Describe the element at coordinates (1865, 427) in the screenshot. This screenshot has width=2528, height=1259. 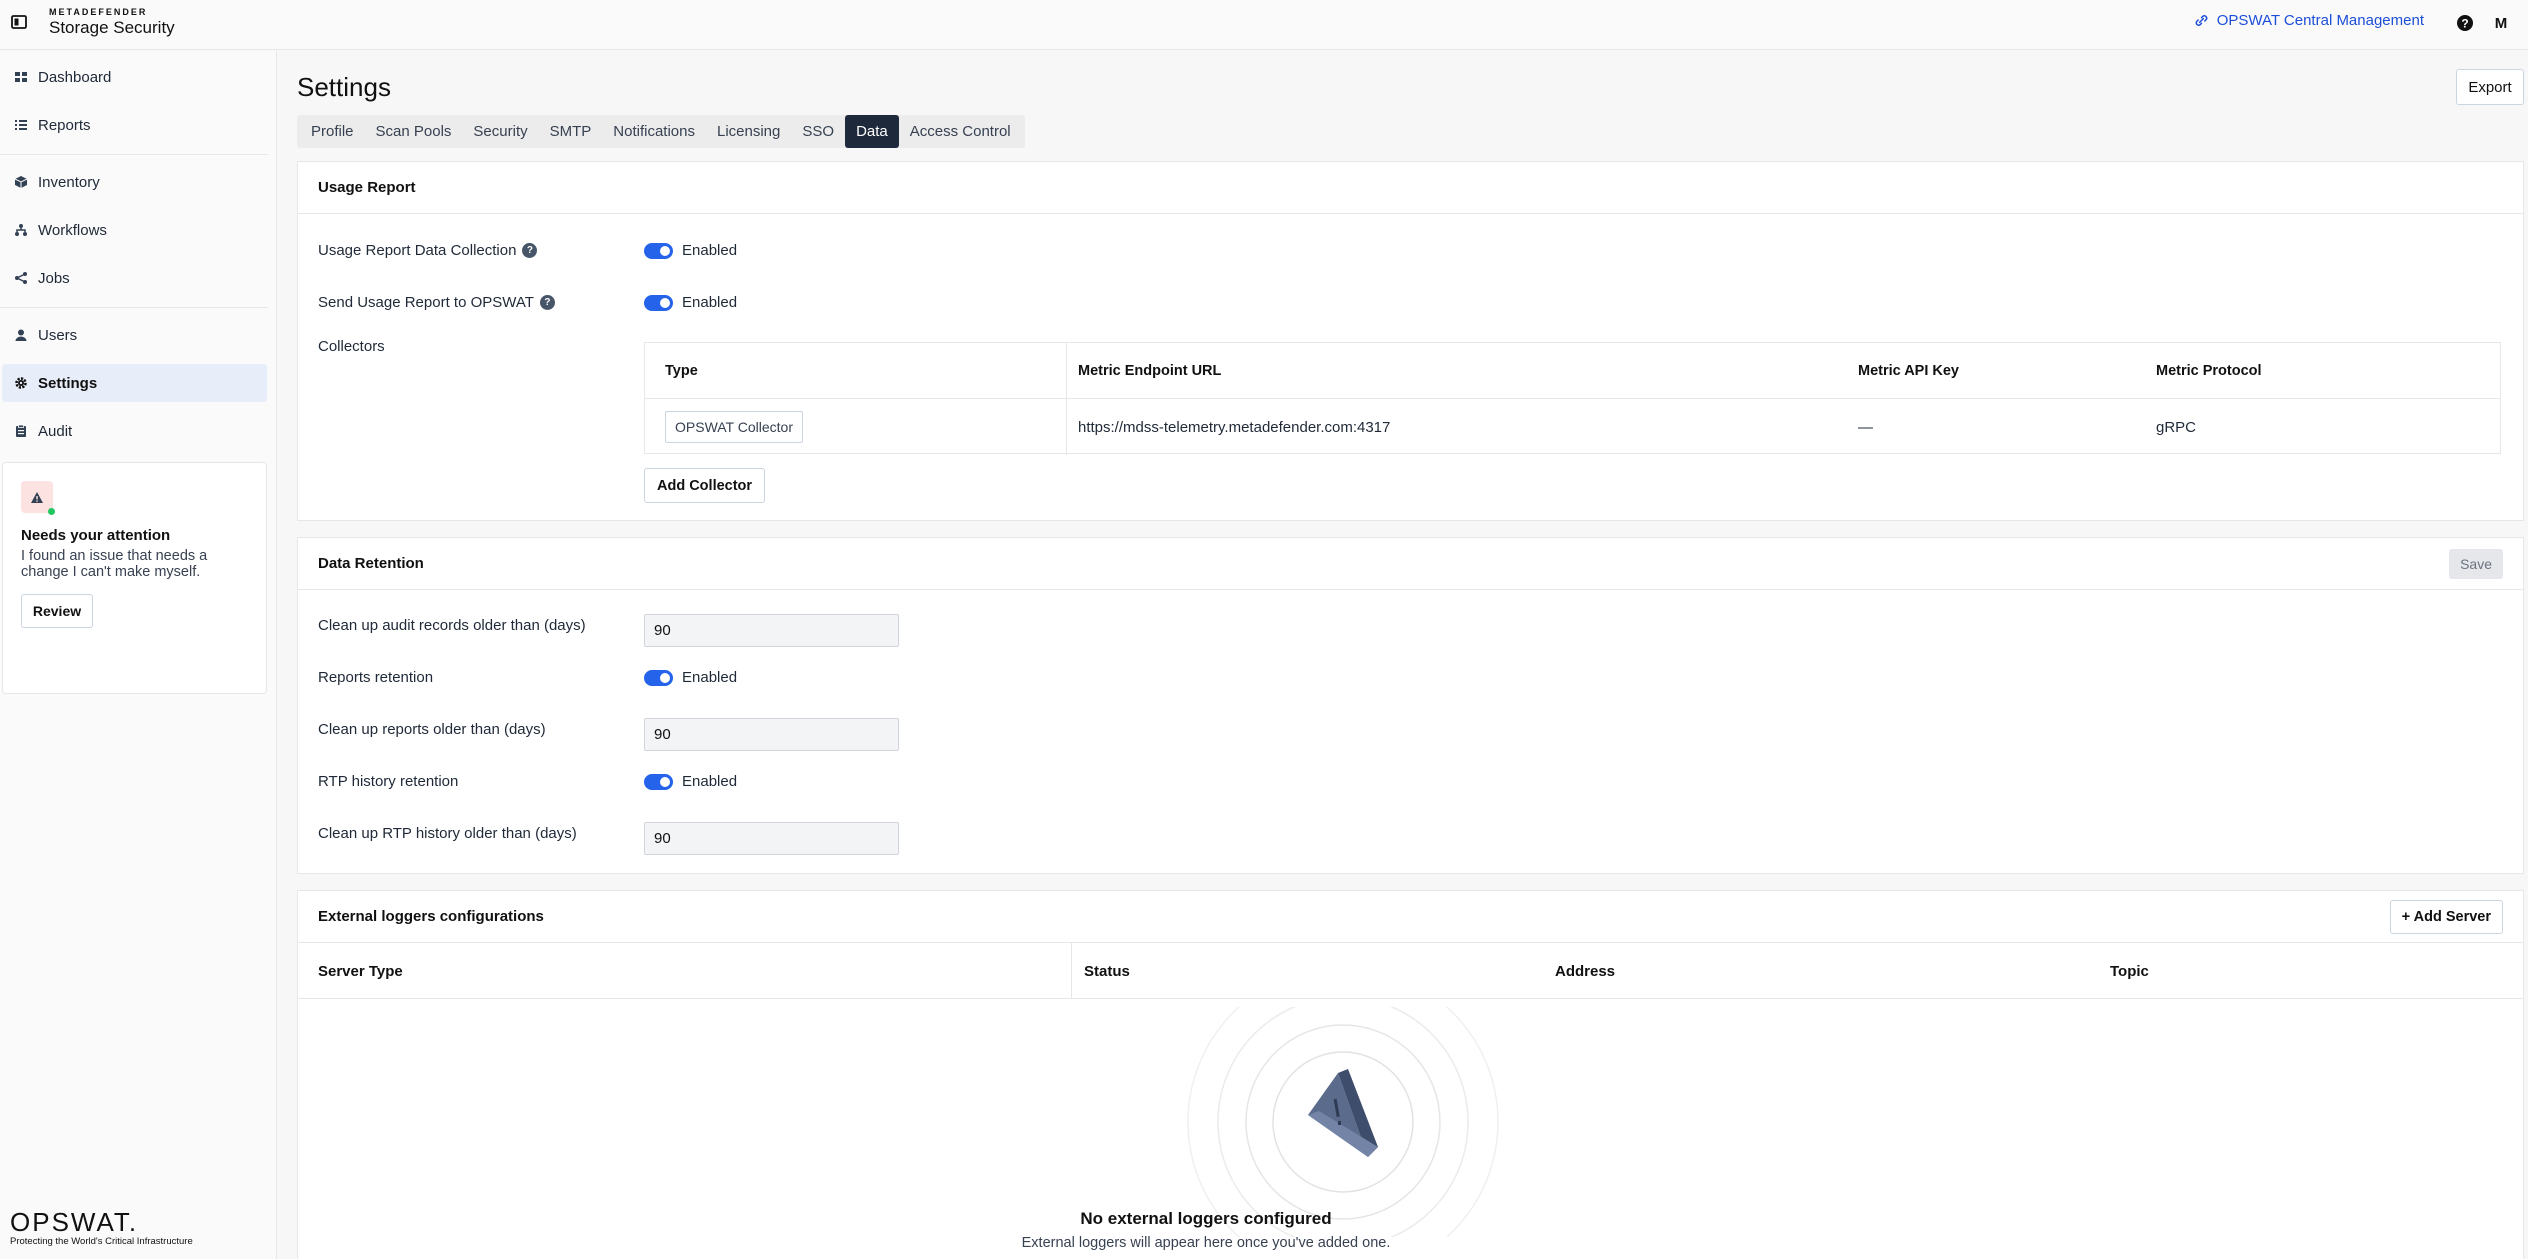
I see `api-key-cell: —` at that location.